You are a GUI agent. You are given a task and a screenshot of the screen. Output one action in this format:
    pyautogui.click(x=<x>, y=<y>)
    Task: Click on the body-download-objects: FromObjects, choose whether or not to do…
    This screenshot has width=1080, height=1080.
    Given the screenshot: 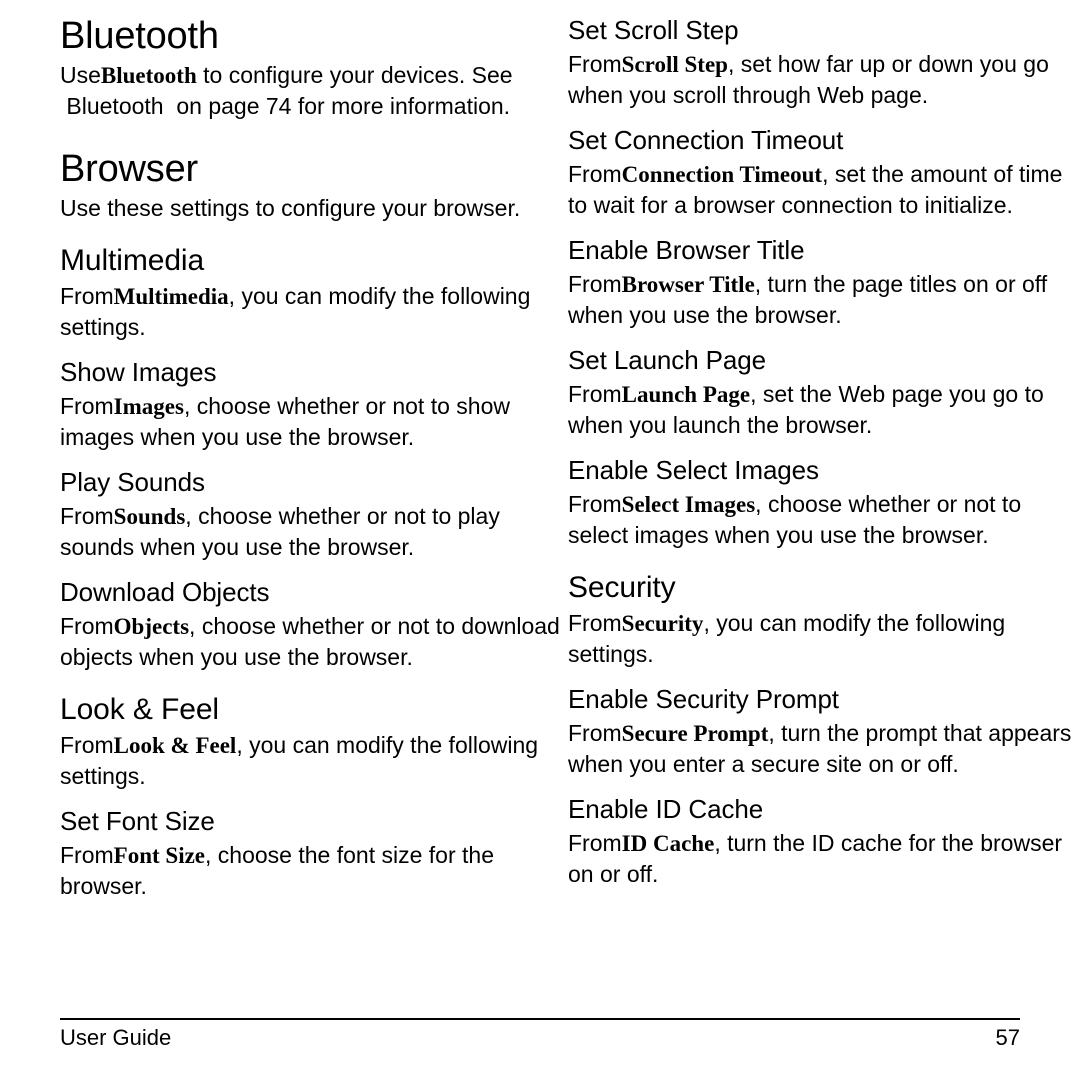 What is the action you would take?
    pyautogui.click(x=311, y=641)
    